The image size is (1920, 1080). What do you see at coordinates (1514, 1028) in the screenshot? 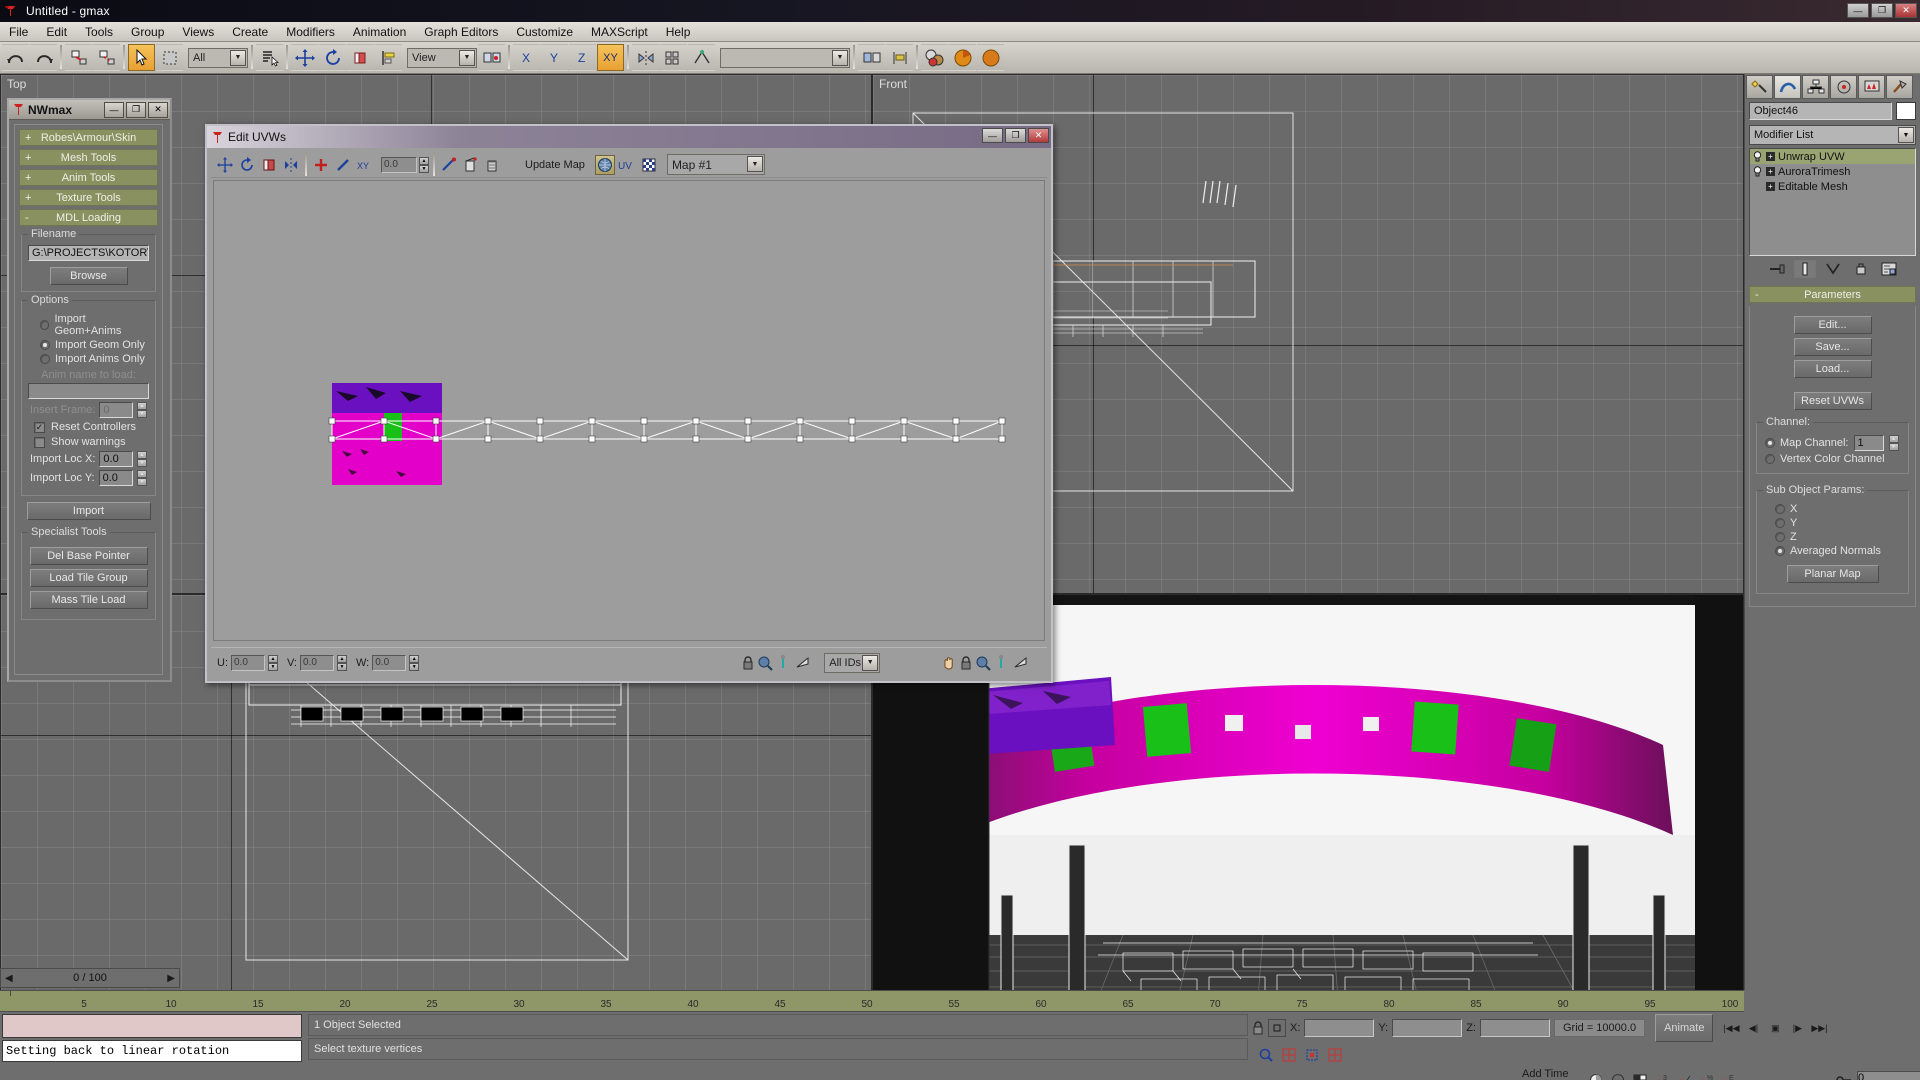
I see `z-coord-field` at bounding box center [1514, 1028].